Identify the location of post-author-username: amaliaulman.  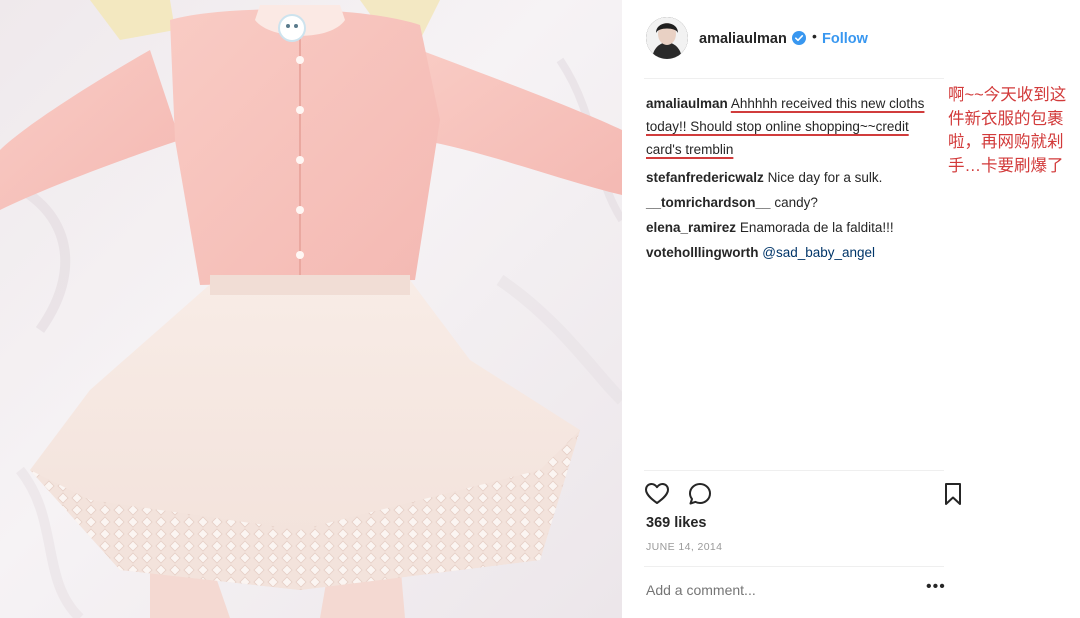
(743, 39).